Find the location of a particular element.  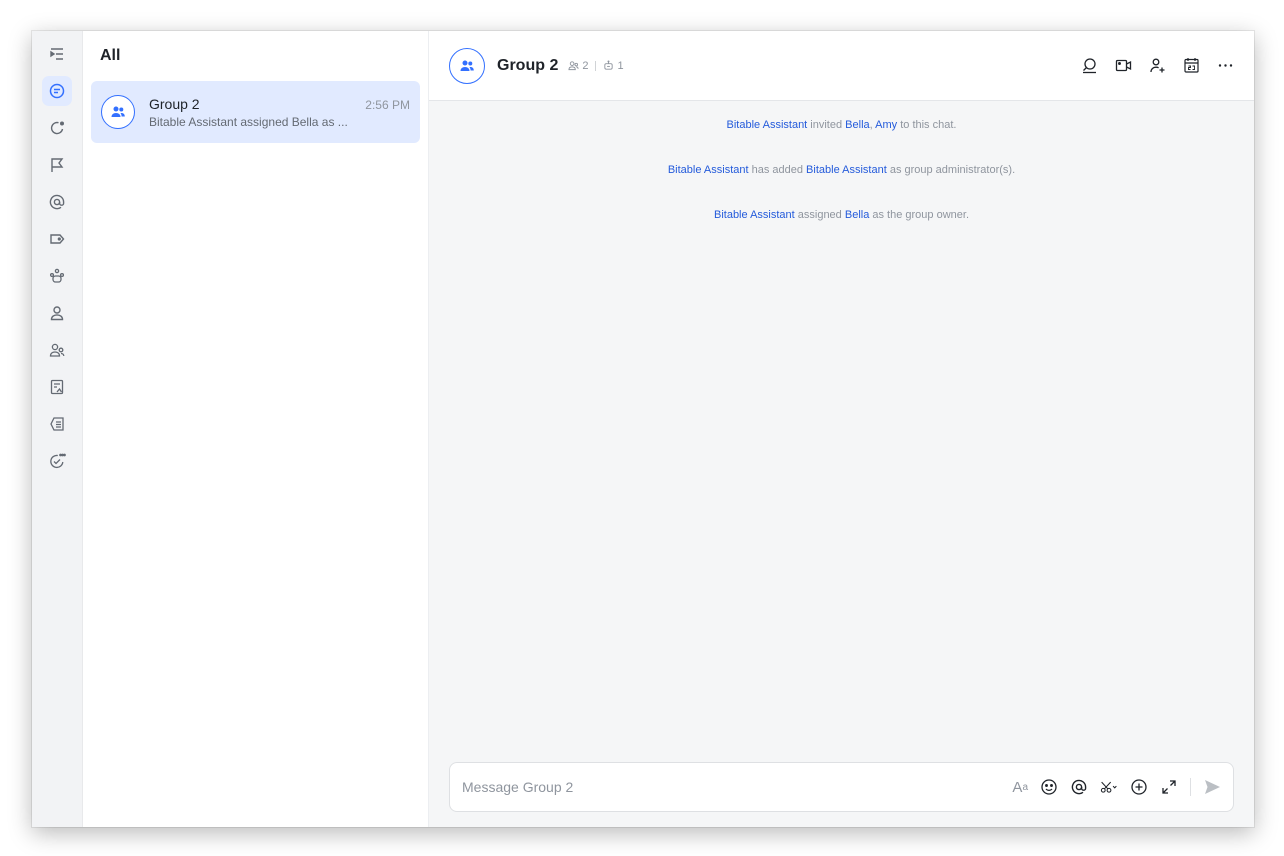

add-attachment-button is located at coordinates (1139, 787).